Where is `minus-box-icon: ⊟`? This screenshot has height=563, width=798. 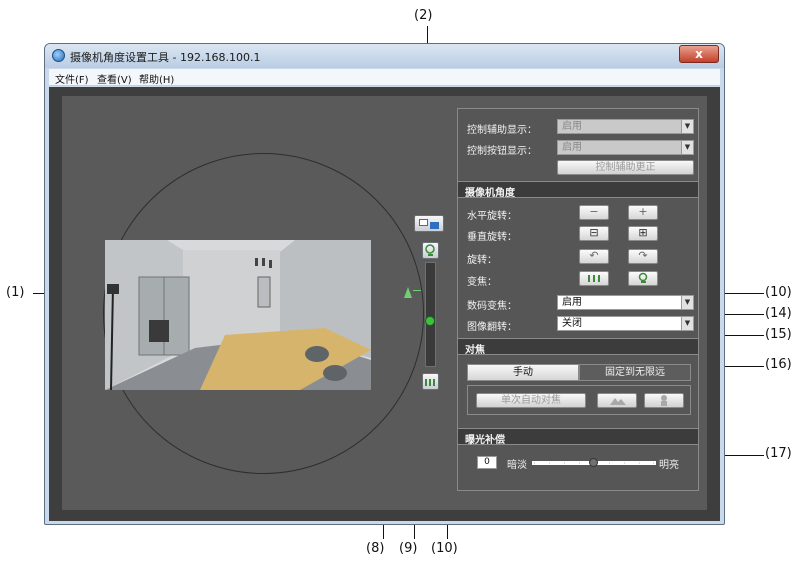
minus-box-icon: ⊟ is located at coordinates (594, 232).